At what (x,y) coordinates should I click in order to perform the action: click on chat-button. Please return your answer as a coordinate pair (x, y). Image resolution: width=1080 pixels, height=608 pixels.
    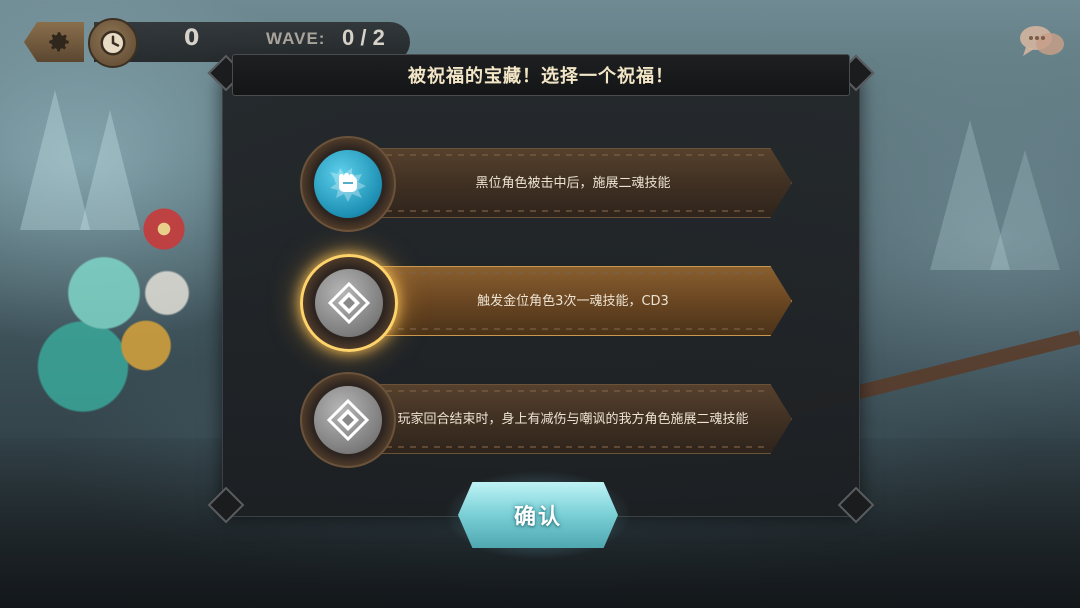
    Looking at the image, I should click on (1042, 42).